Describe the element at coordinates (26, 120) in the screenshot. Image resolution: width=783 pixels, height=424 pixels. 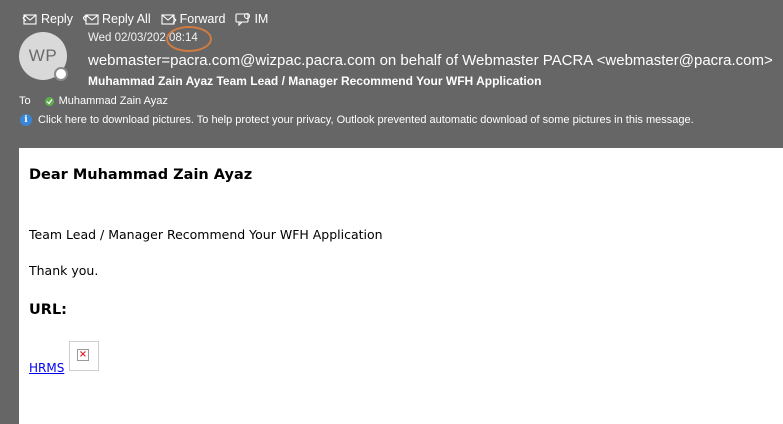
I see `info-icon: i` at that location.